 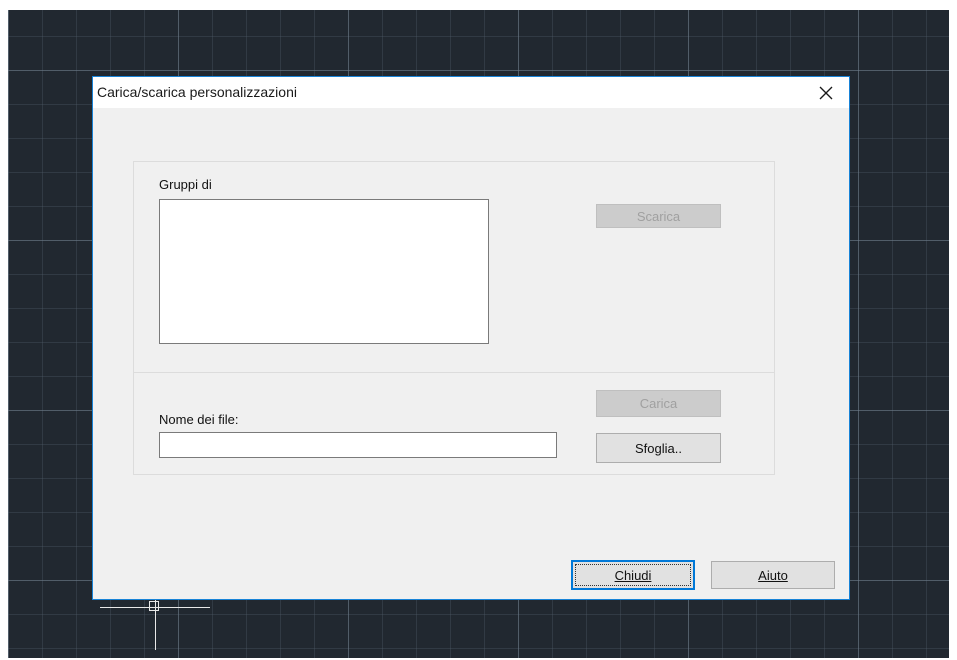 I want to click on browse-button-label: Sfoglia.., so click(x=658, y=448).